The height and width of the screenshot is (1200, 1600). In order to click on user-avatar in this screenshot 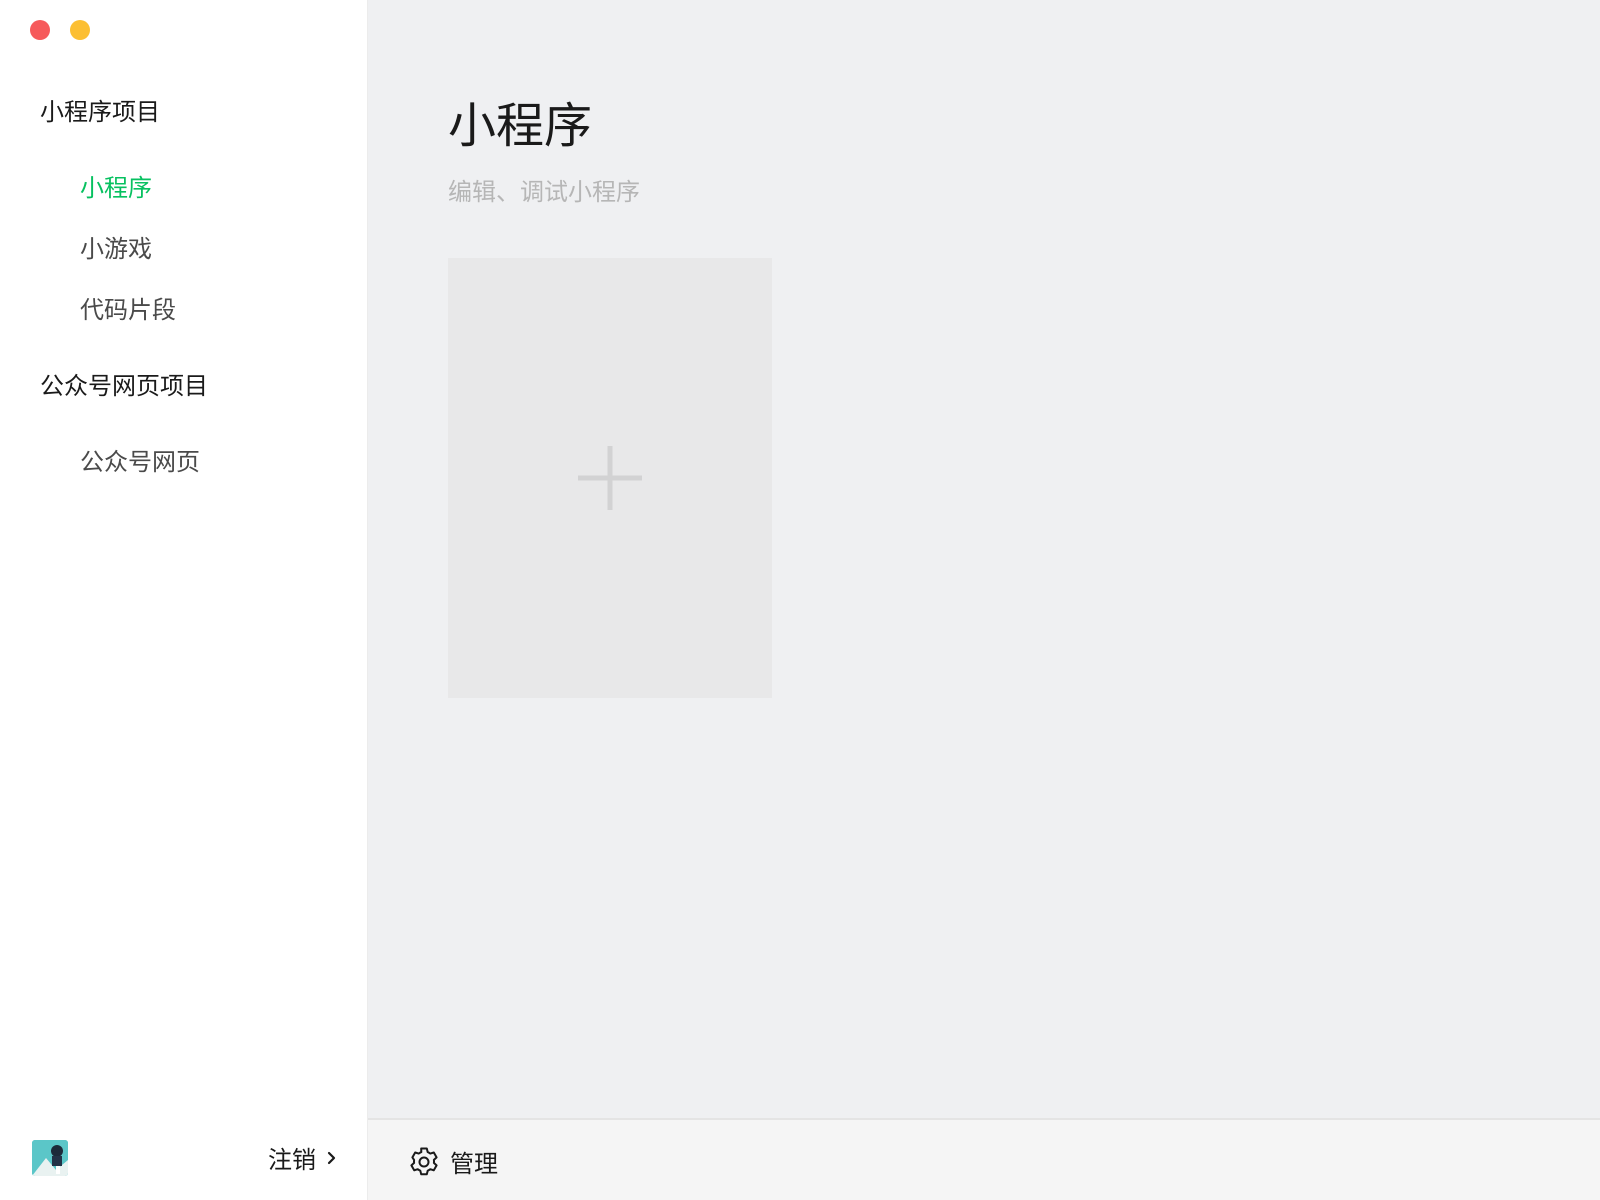, I will do `click(50, 1158)`.